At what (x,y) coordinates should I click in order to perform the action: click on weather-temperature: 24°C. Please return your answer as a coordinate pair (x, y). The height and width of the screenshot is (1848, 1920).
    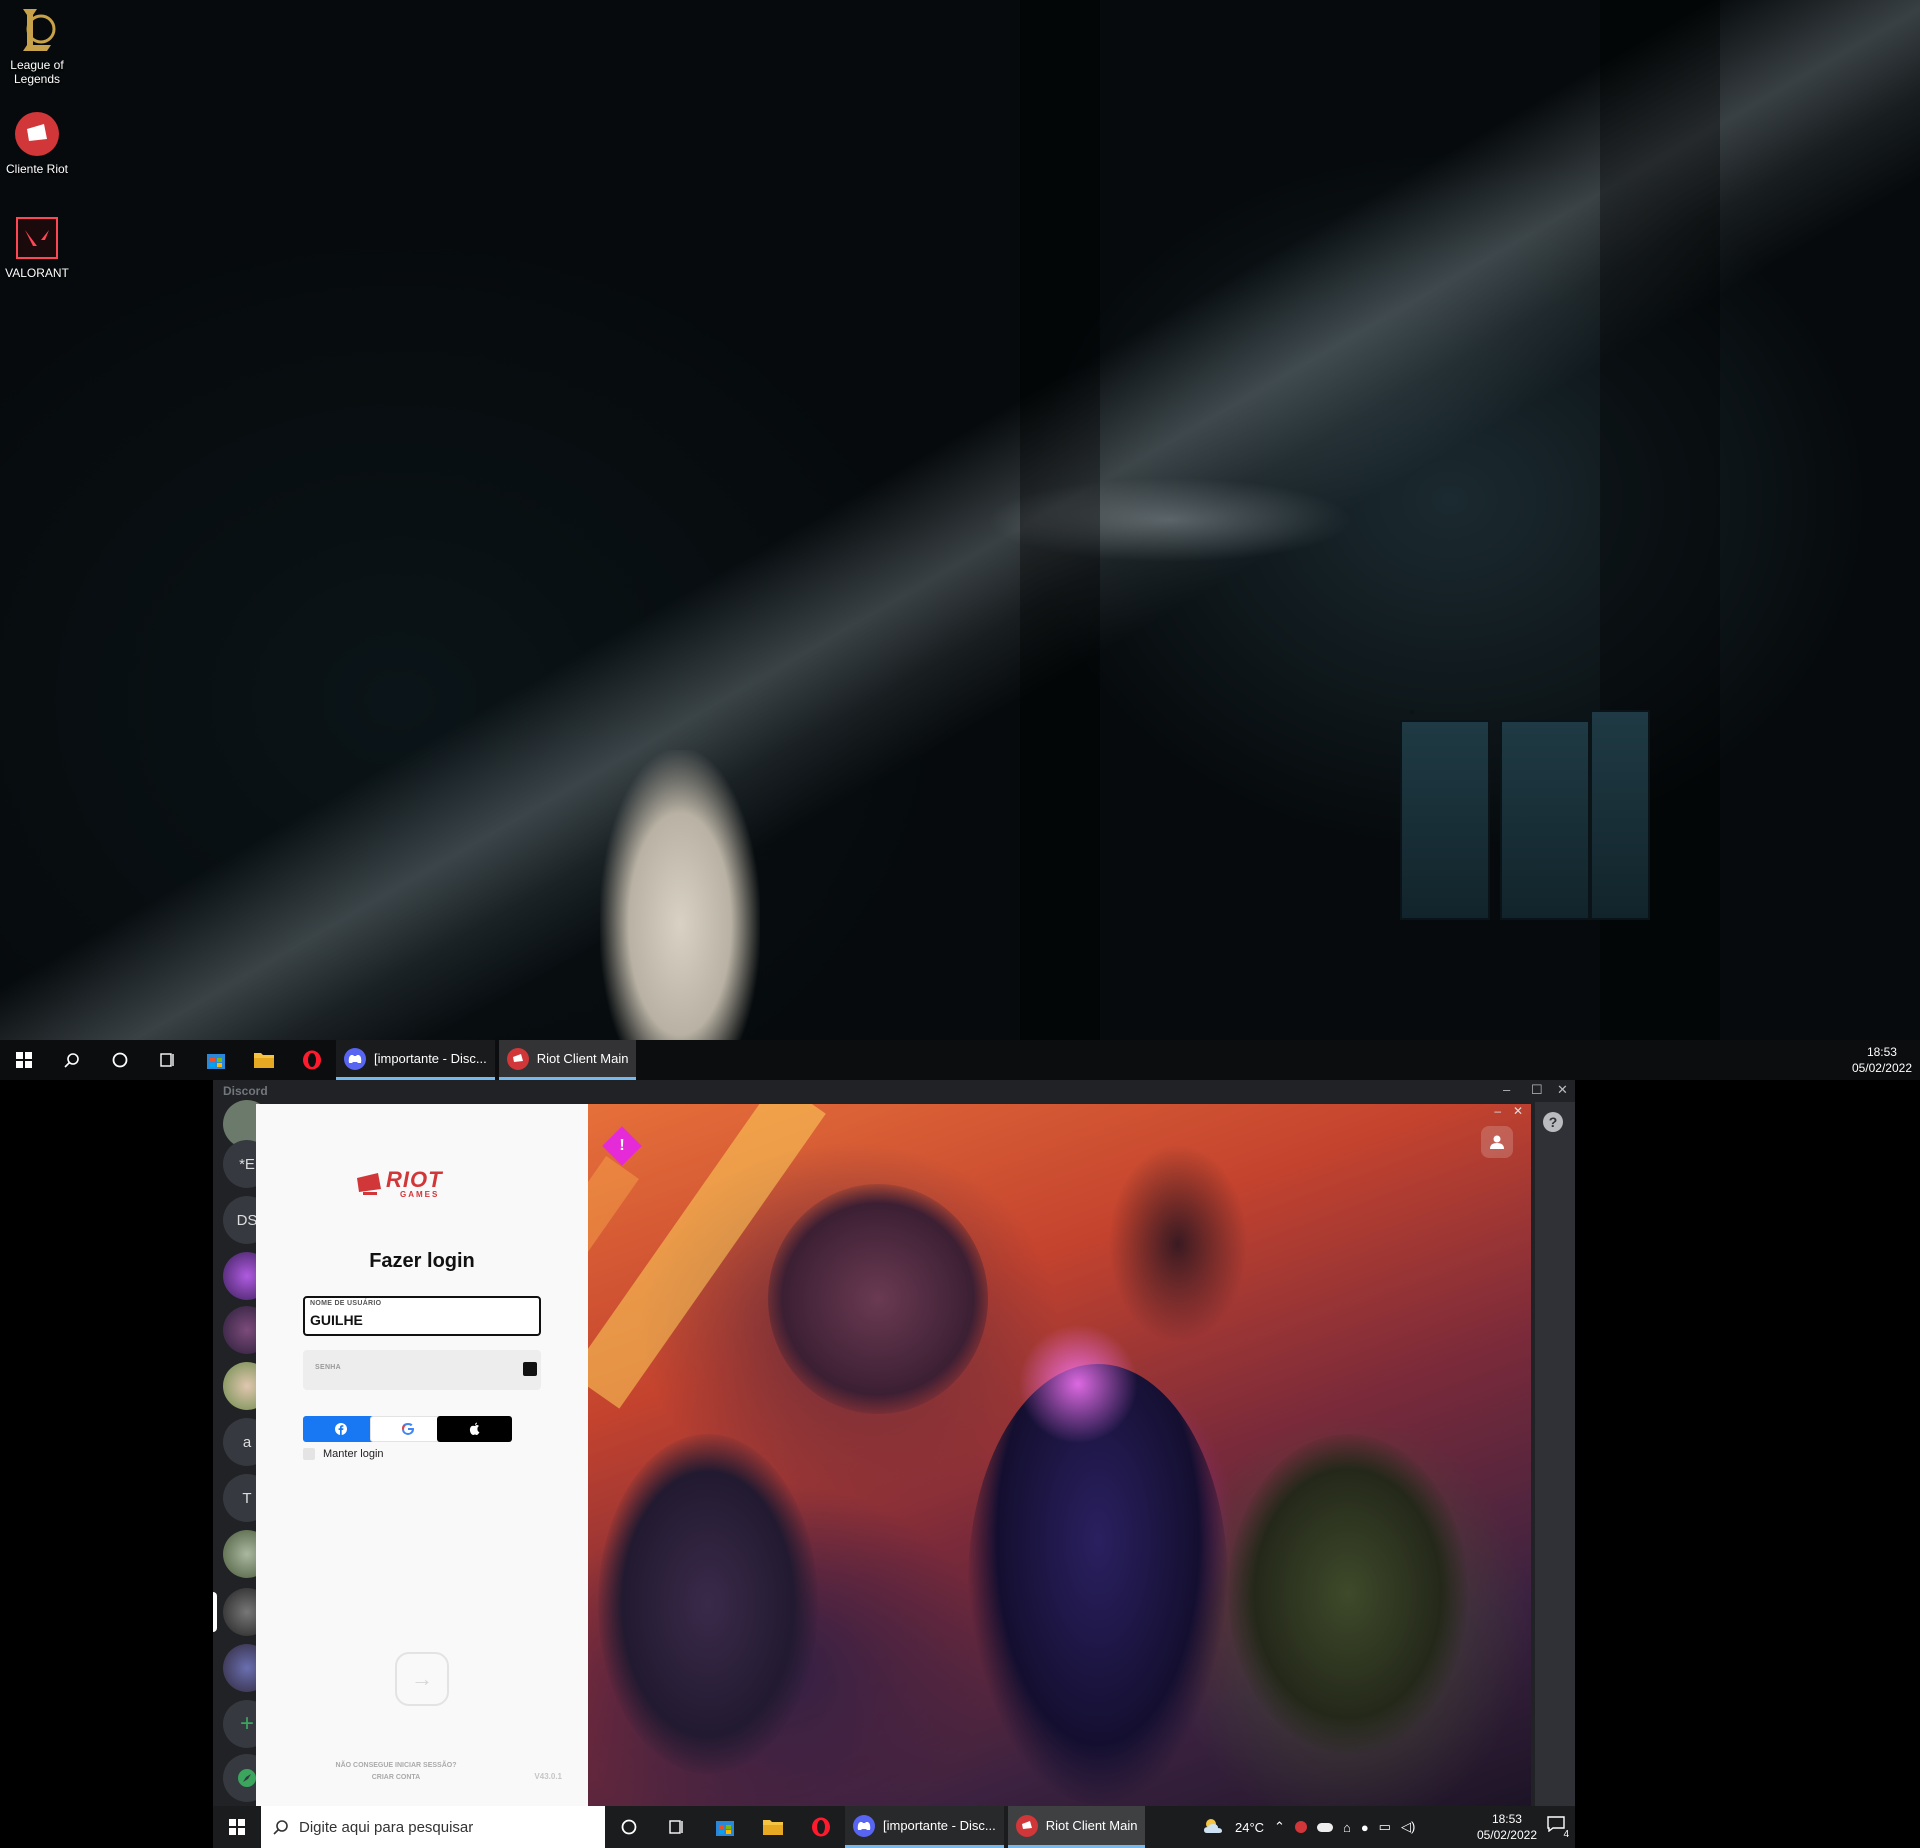
    Looking at the image, I should click on (1249, 1827).